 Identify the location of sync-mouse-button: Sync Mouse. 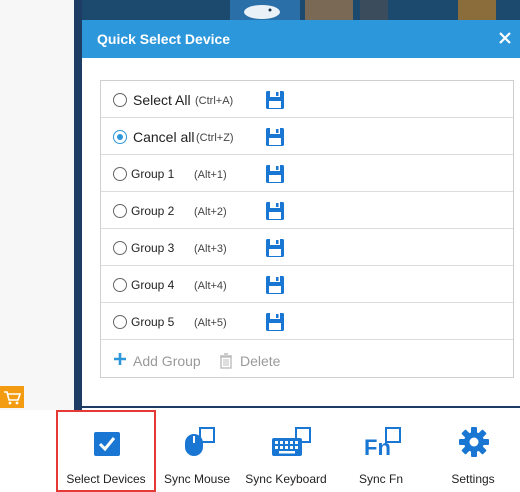
(197, 451).